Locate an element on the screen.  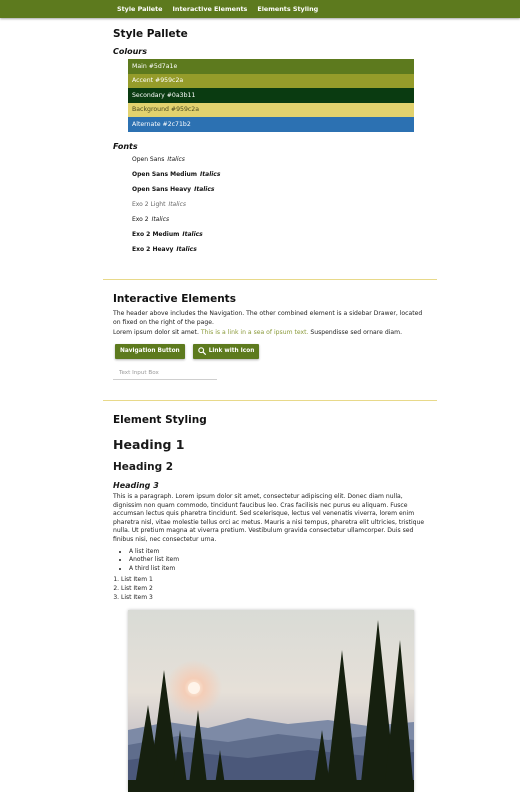
navigation-button: Navigation Button is located at coordinates (150, 351).